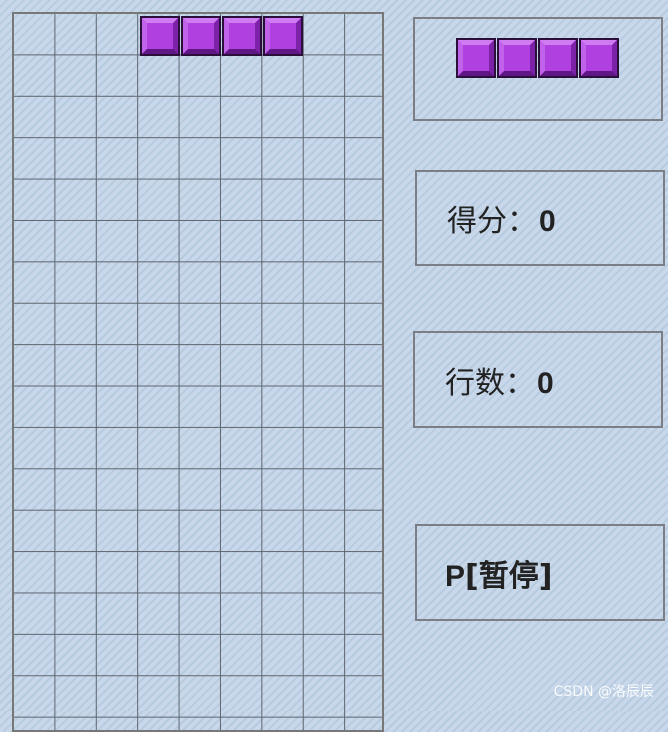 Image resolution: width=668 pixels, height=732 pixels. I want to click on pause-row: P[暂停], so click(498, 573).